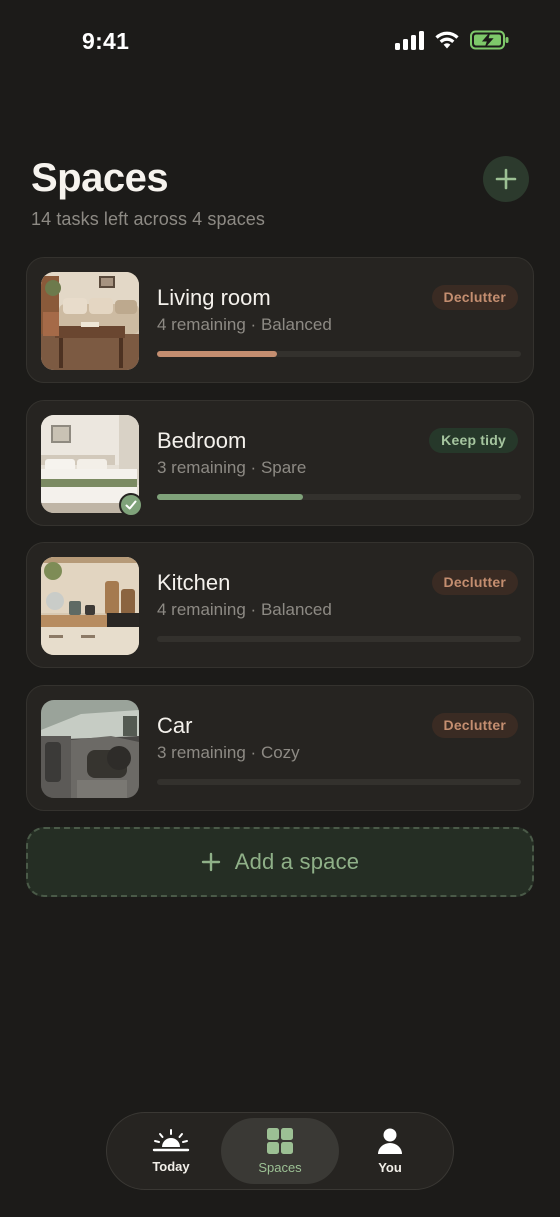 This screenshot has width=560, height=1217. I want to click on space-name: Living room, so click(214, 297).